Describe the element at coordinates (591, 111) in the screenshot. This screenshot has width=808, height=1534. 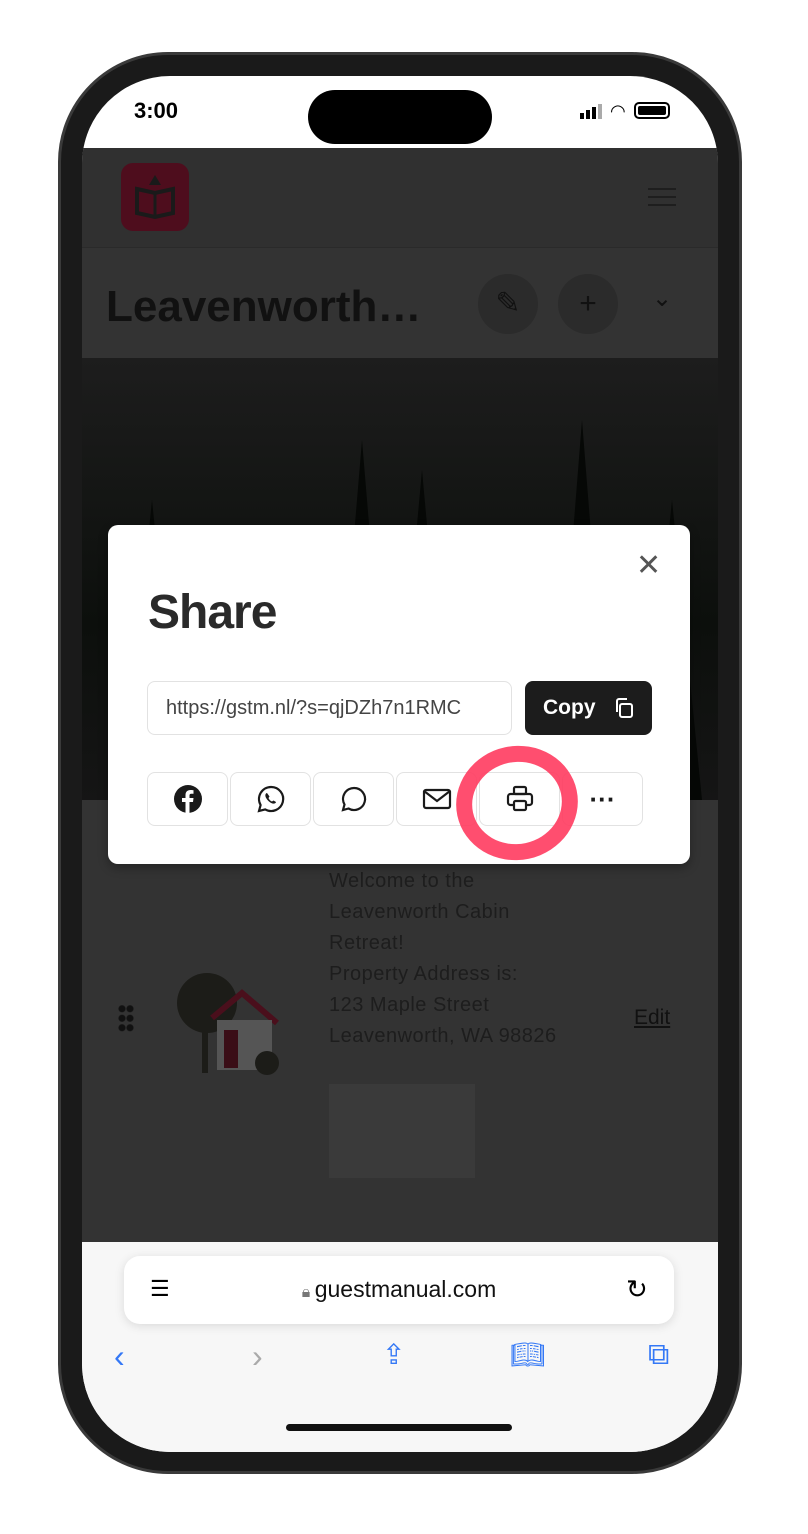
I see `signal-icon` at that location.